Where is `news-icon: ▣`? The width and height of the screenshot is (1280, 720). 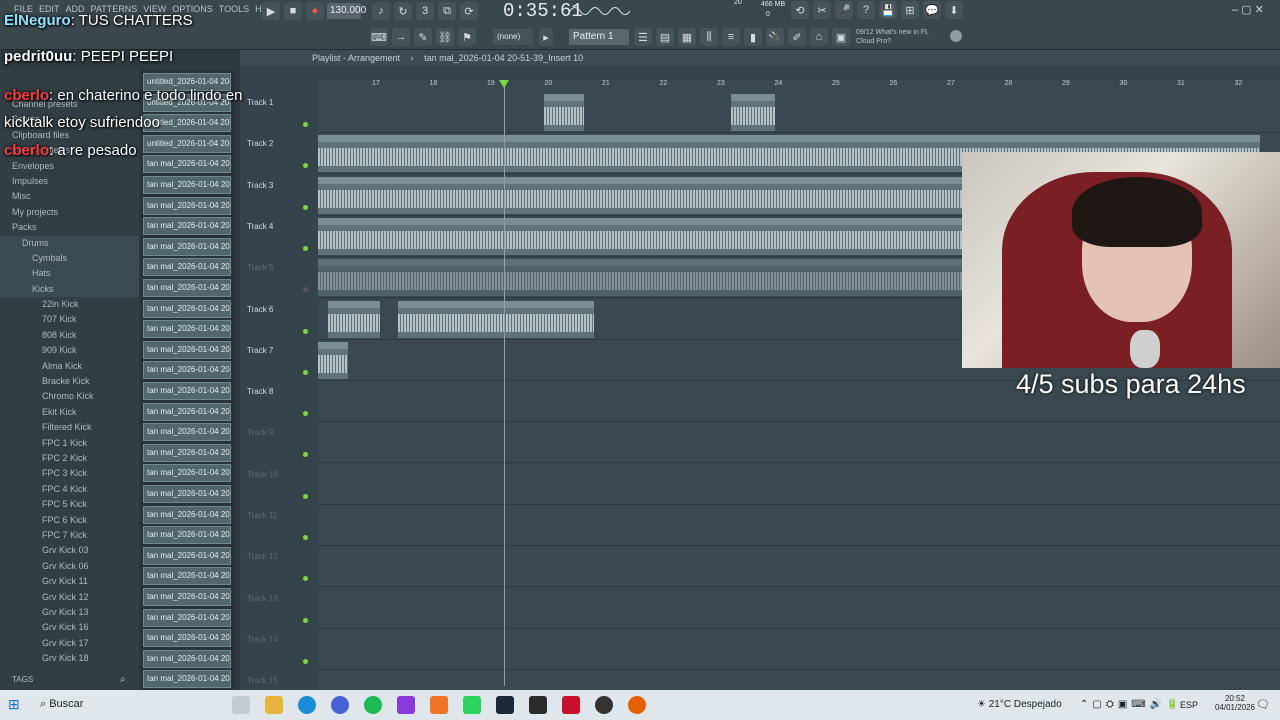 news-icon: ▣ is located at coordinates (841, 37).